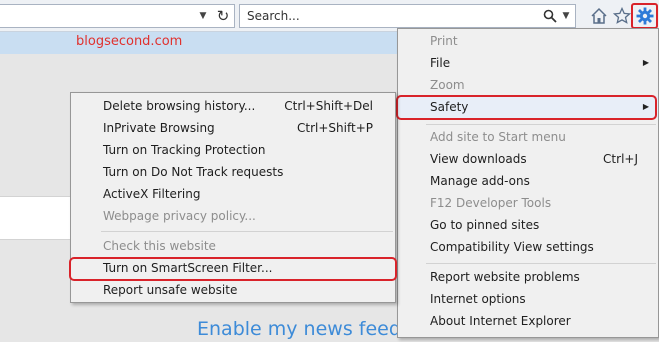  What do you see at coordinates (233, 128) in the screenshot?
I see `menu-item-inprivate: InPrivate Browsing Ctrl+Shift+P` at bounding box center [233, 128].